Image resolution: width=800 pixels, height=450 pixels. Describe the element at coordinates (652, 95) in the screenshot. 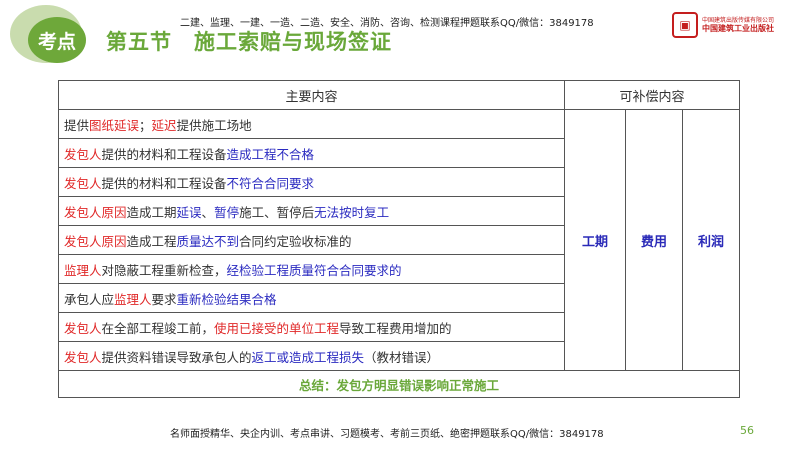

I see `header-compensation: 可补偿内容` at that location.